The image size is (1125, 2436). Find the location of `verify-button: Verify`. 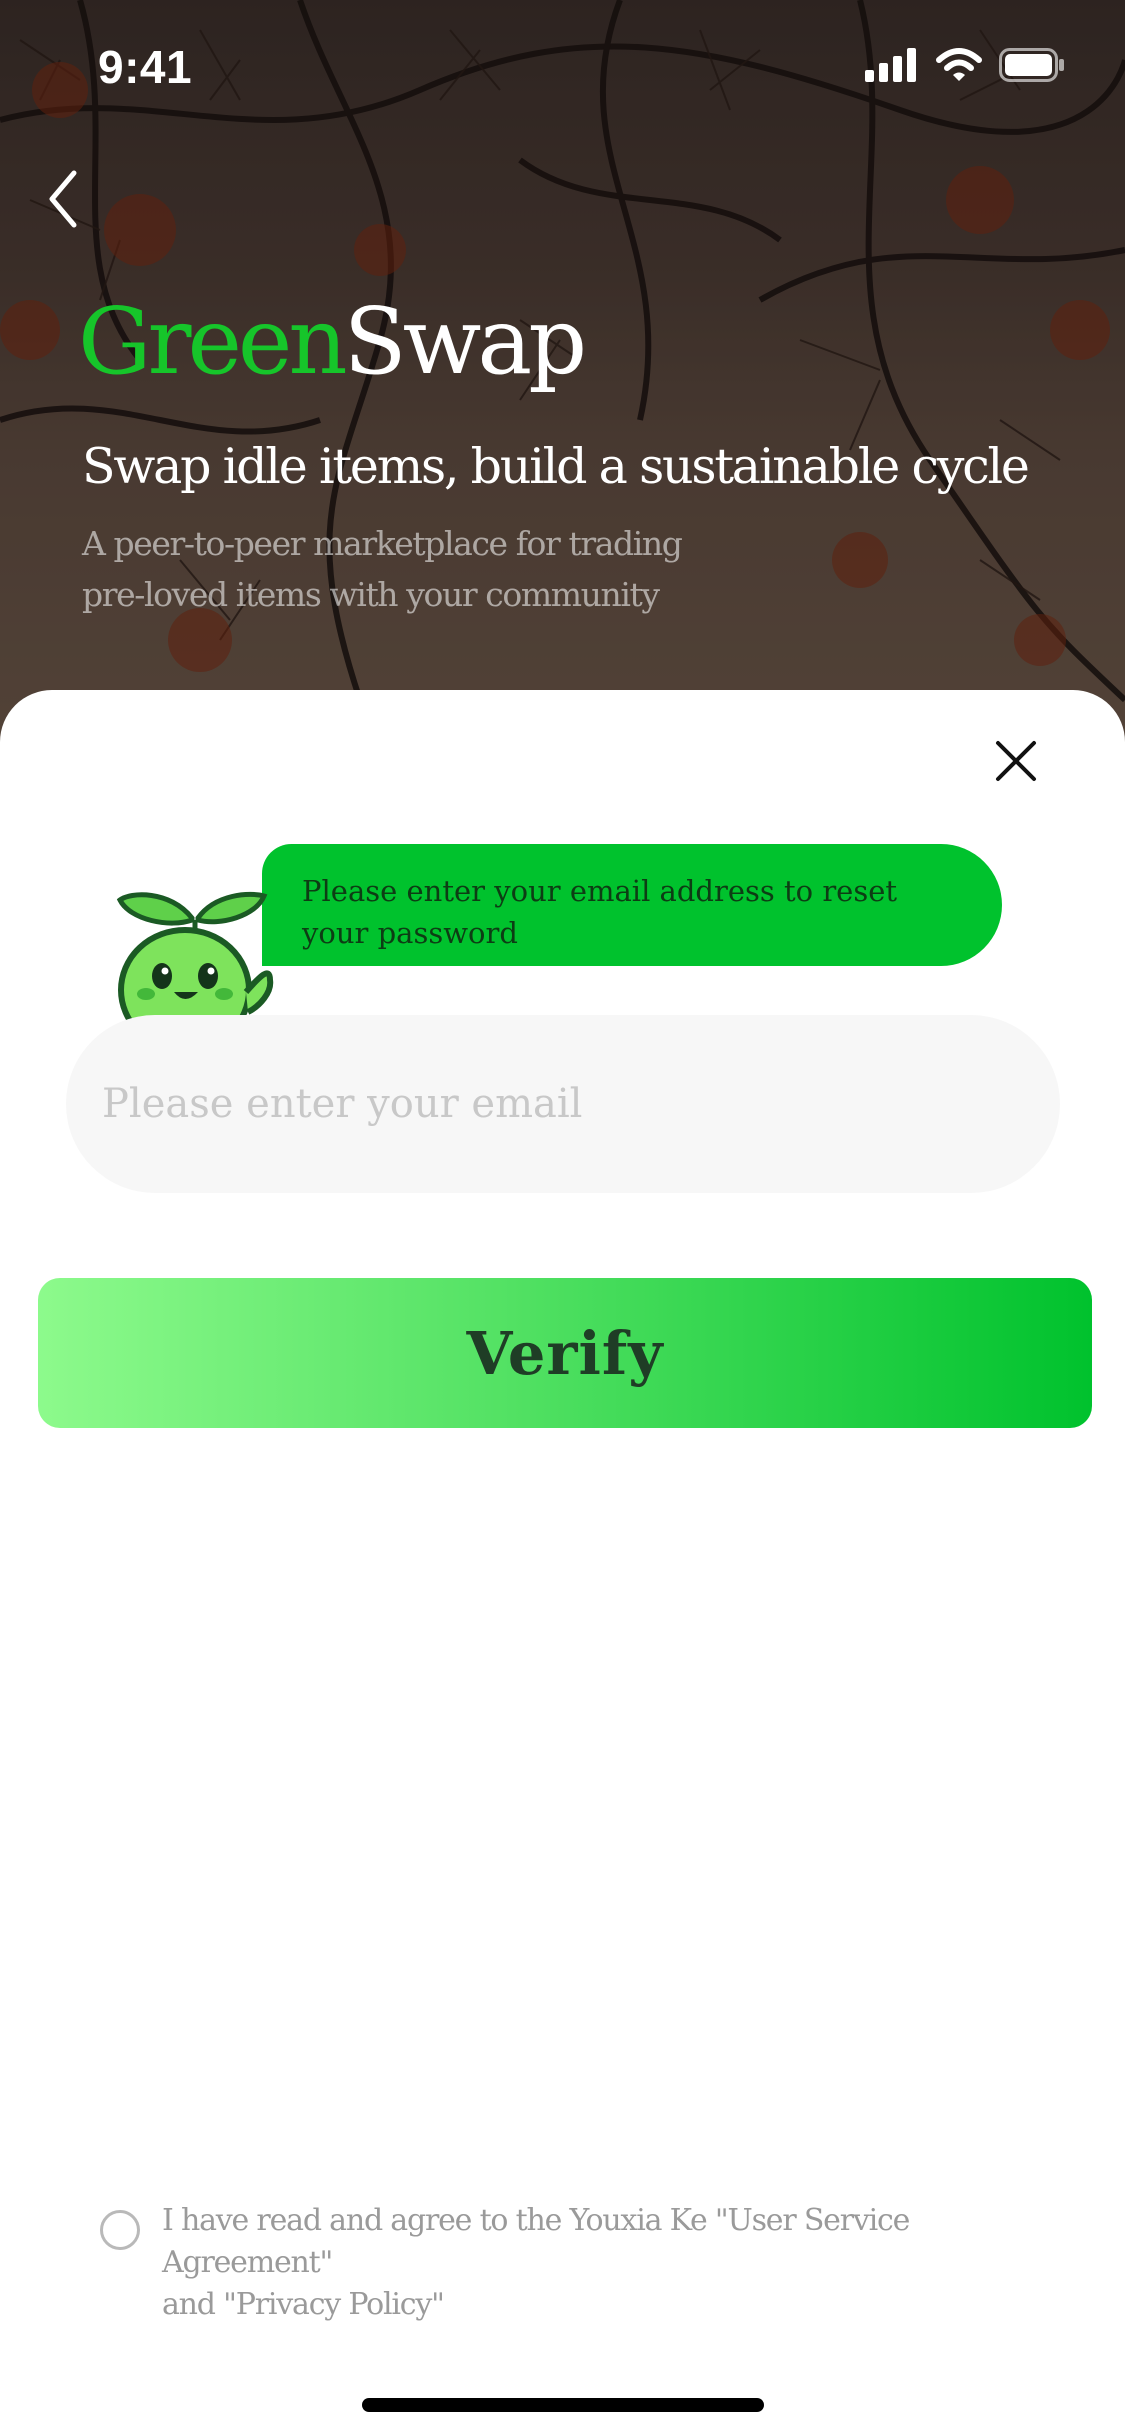

verify-button: Verify is located at coordinates (565, 1353).